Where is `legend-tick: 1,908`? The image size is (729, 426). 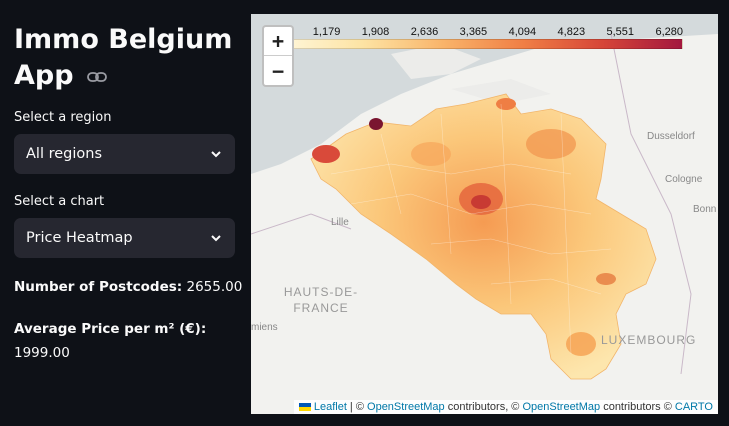 legend-tick: 1,908 is located at coordinates (375, 32).